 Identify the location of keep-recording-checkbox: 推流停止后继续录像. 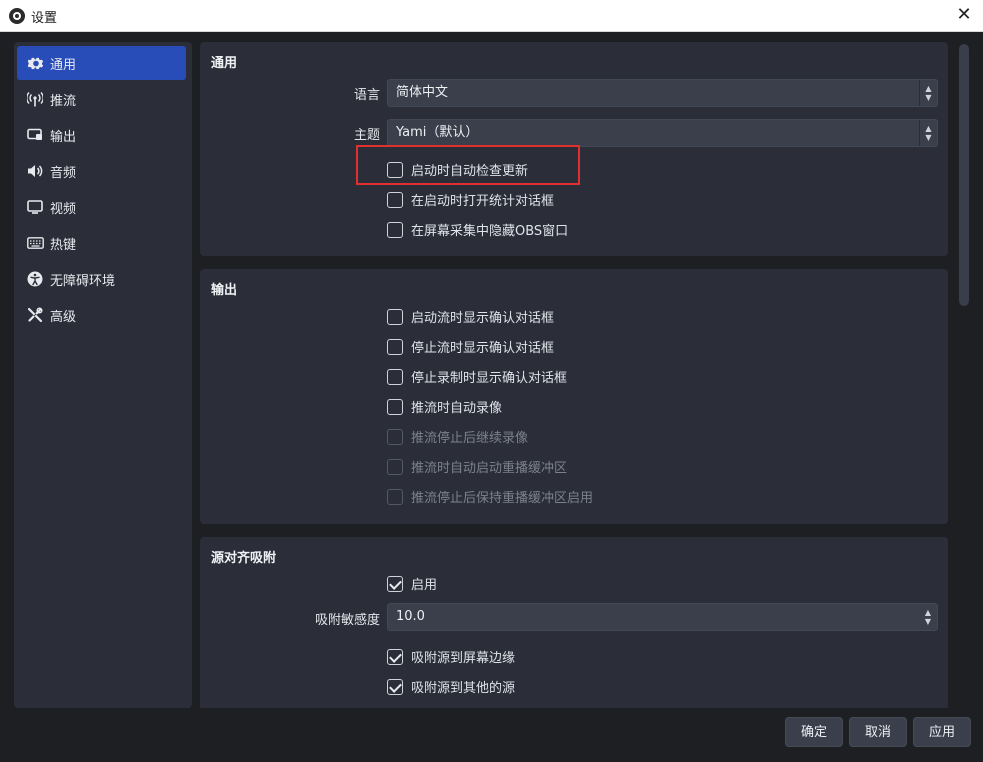
(457, 436).